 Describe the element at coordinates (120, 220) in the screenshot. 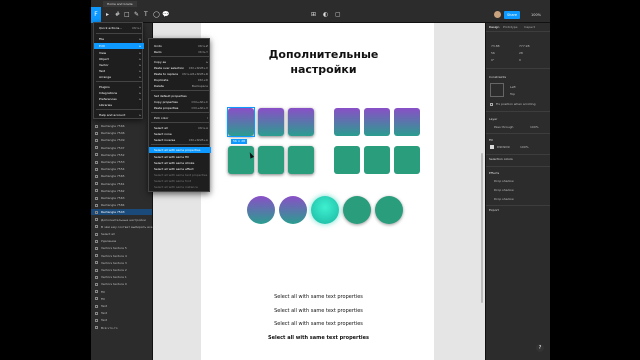

I see `layer-item: Дополнительные настройки` at that location.